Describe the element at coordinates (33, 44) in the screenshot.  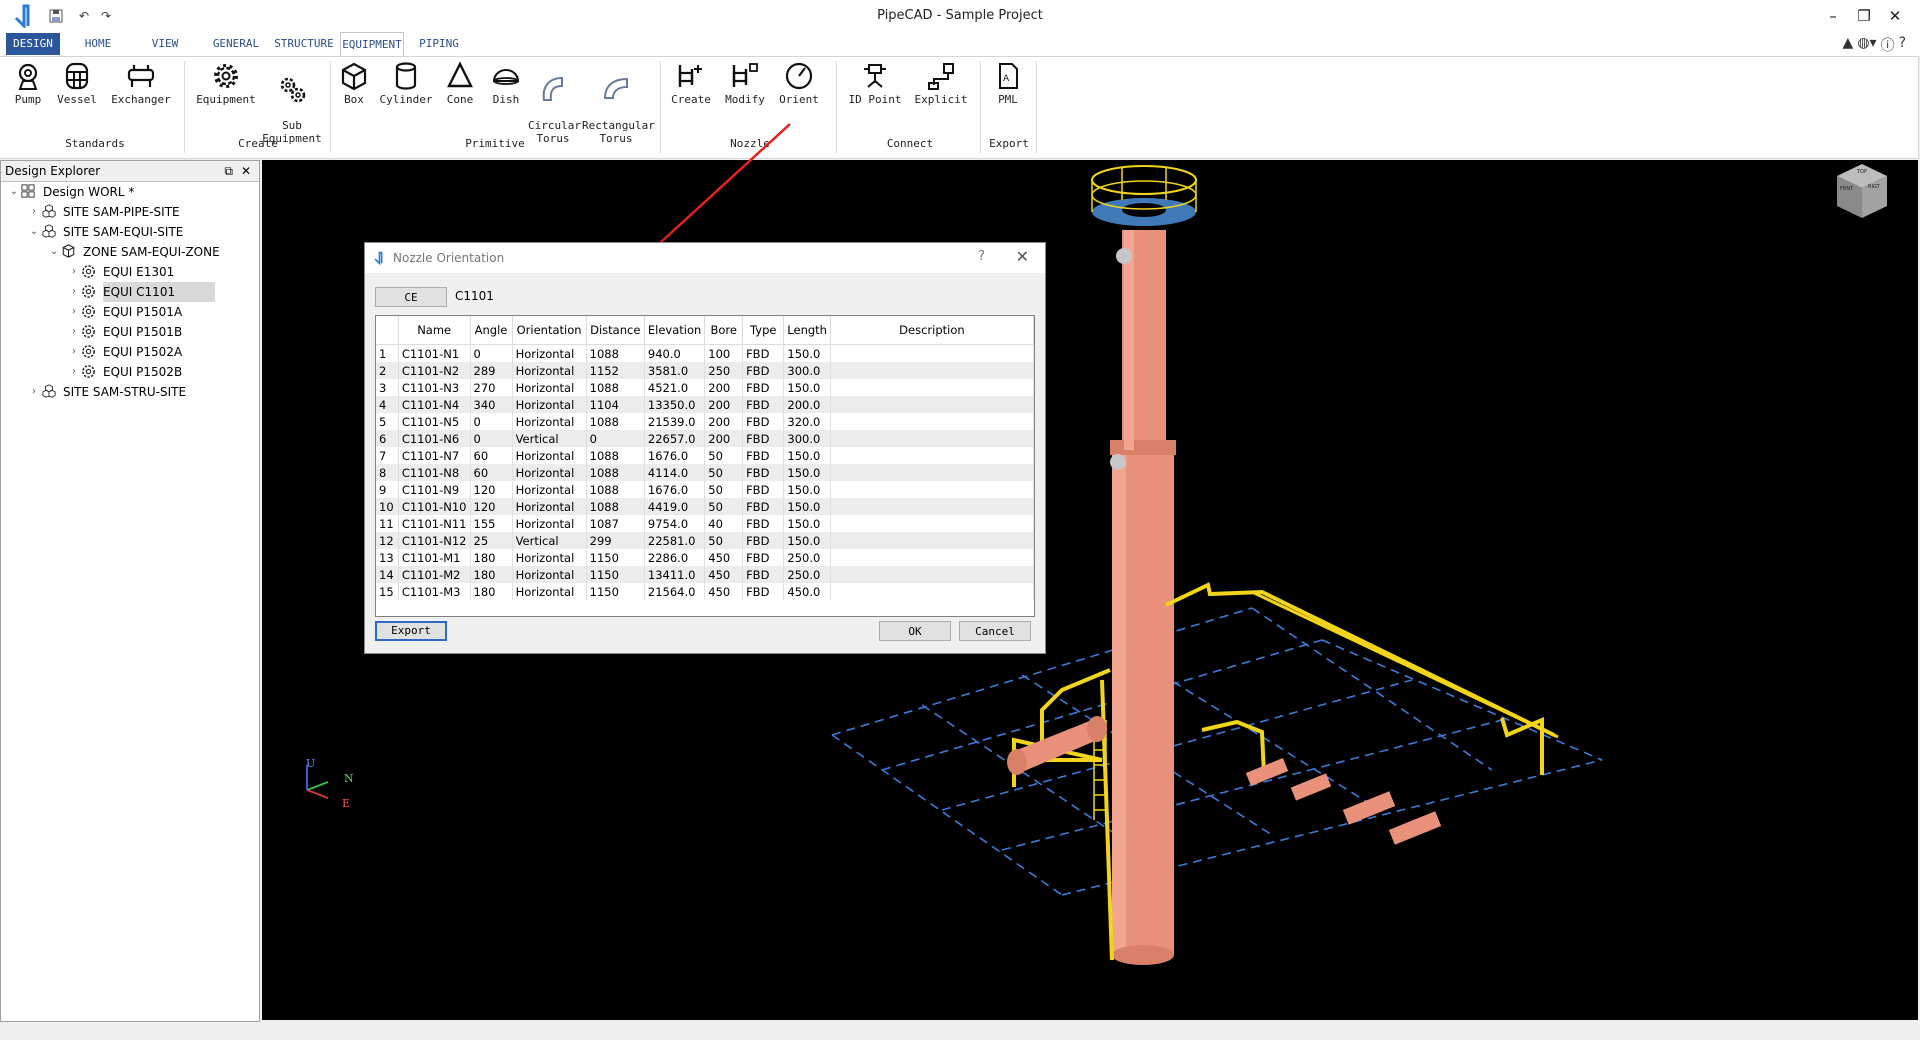
I see `tab-design: DESIGN` at that location.